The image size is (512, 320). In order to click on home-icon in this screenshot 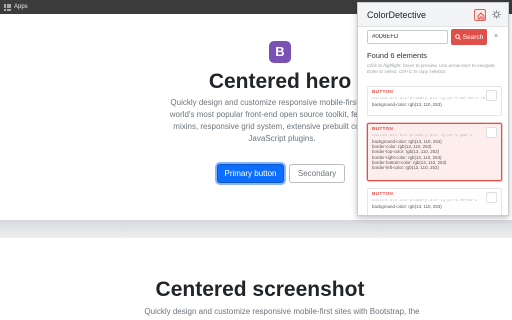, I will do `click(481, 16)`.